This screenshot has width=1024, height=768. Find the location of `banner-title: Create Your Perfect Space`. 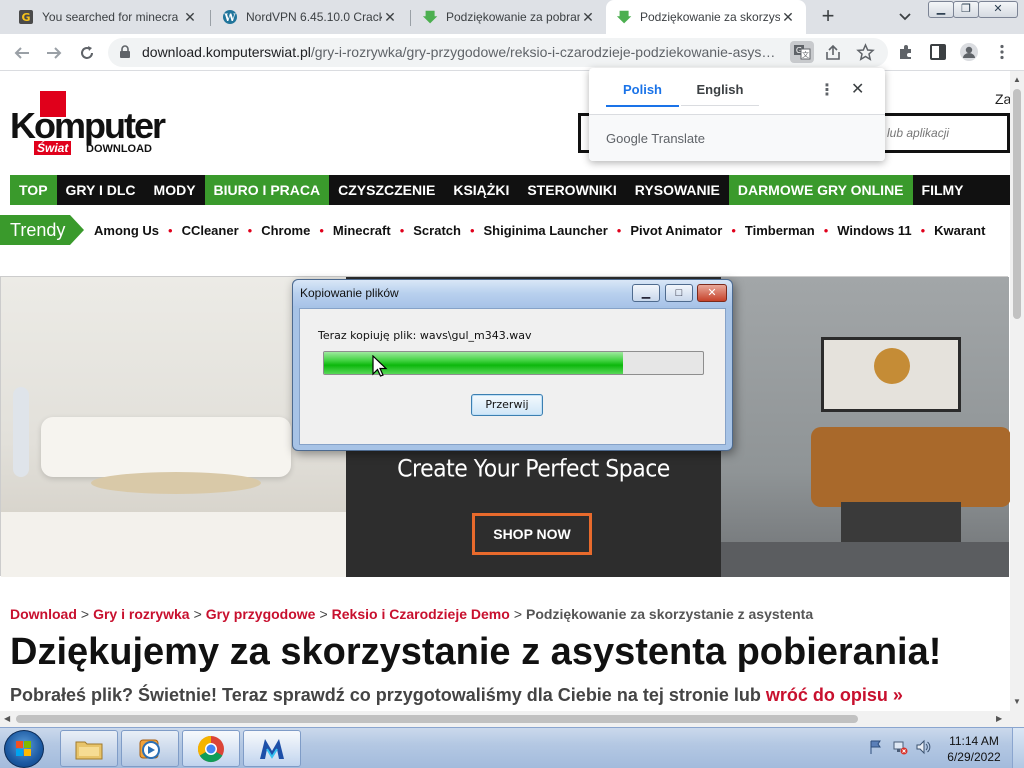

banner-title: Create Your Perfect Space is located at coordinates (533, 469).